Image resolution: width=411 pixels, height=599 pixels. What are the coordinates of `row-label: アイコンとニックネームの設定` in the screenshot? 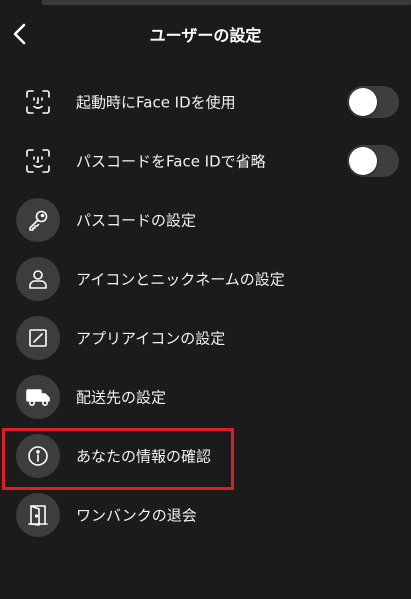 It's located at (180, 279).